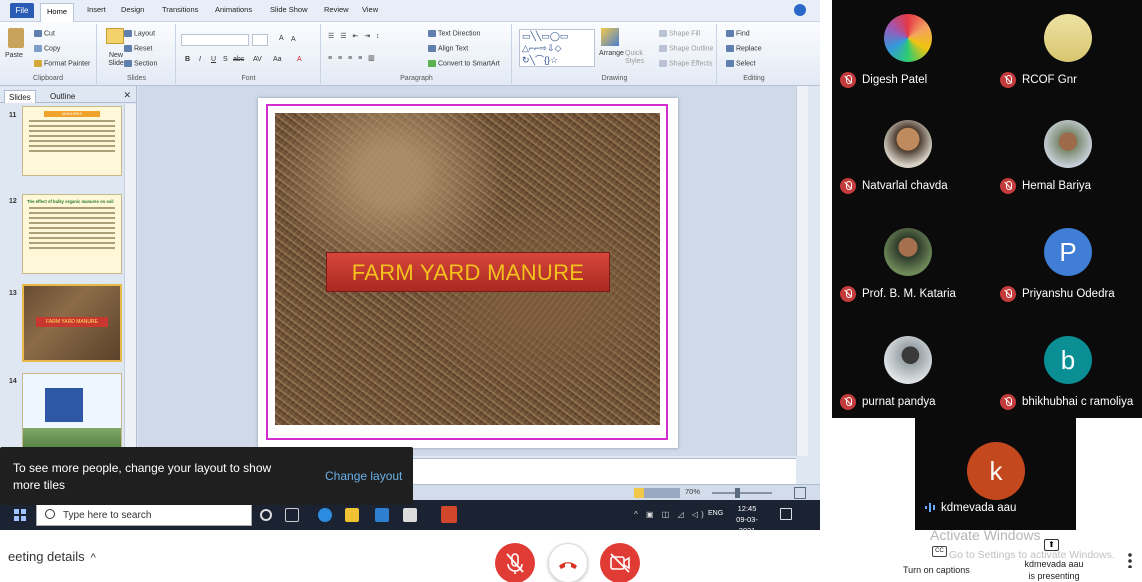 This screenshot has width=1142, height=582. What do you see at coordinates (130, 285) in the screenshot?
I see `panel-scrollbar` at bounding box center [130, 285].